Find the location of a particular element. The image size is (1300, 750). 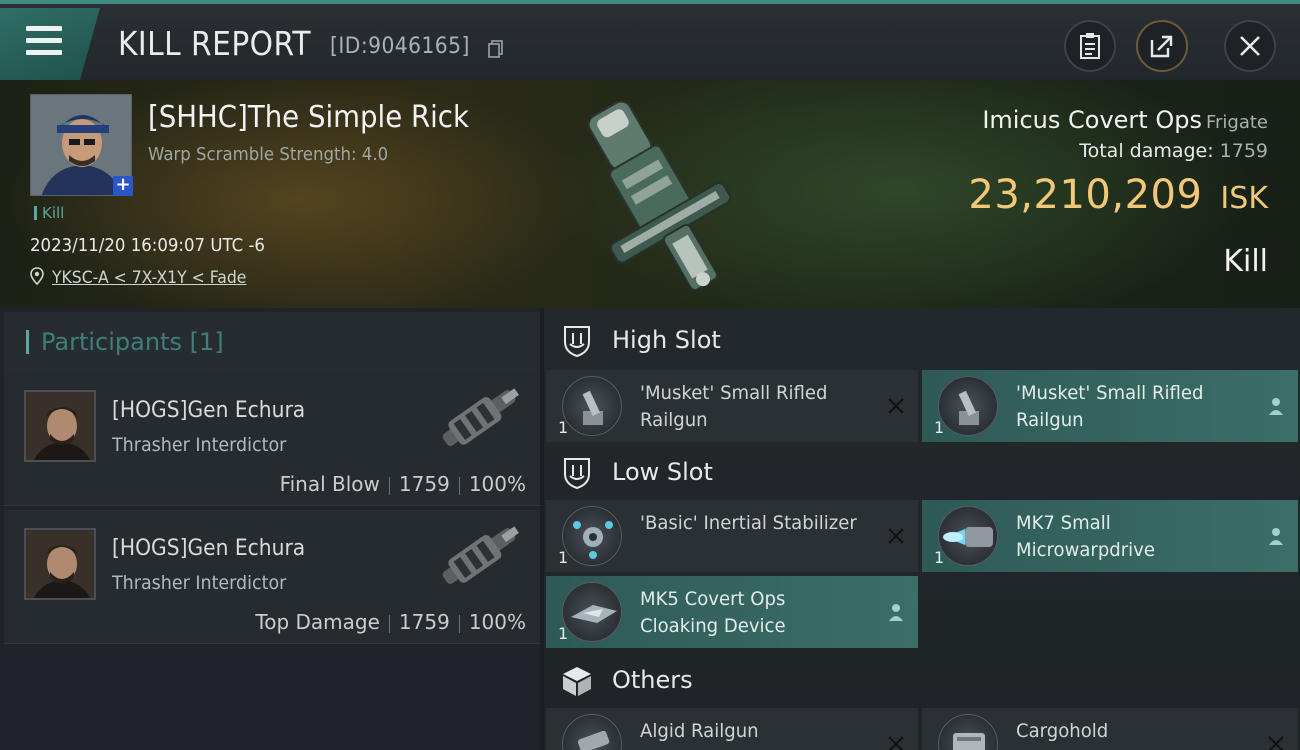

location-pin-icon is located at coordinates (37, 276).